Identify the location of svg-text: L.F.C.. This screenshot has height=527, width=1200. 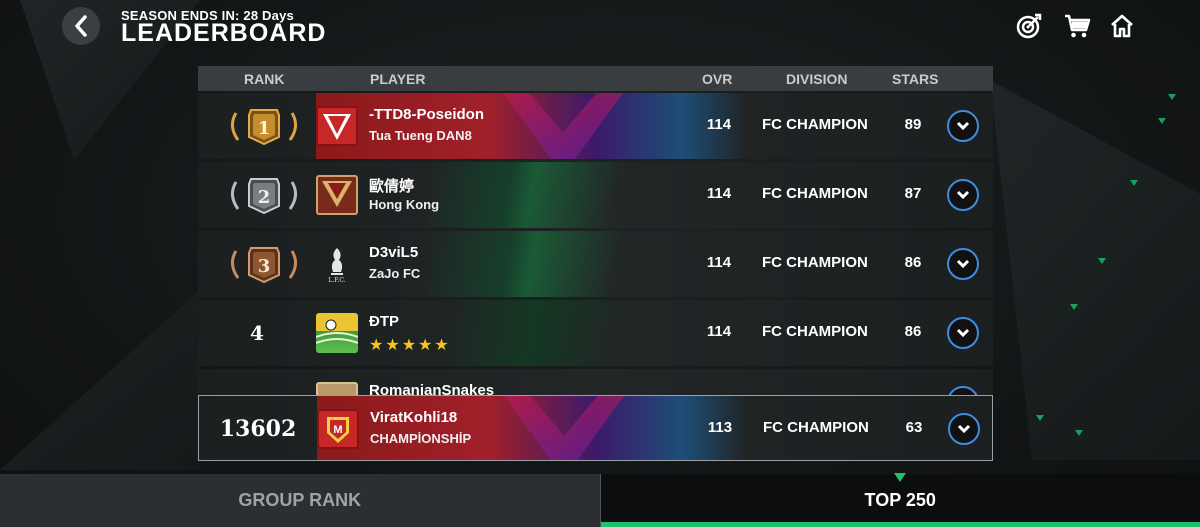
(336, 280).